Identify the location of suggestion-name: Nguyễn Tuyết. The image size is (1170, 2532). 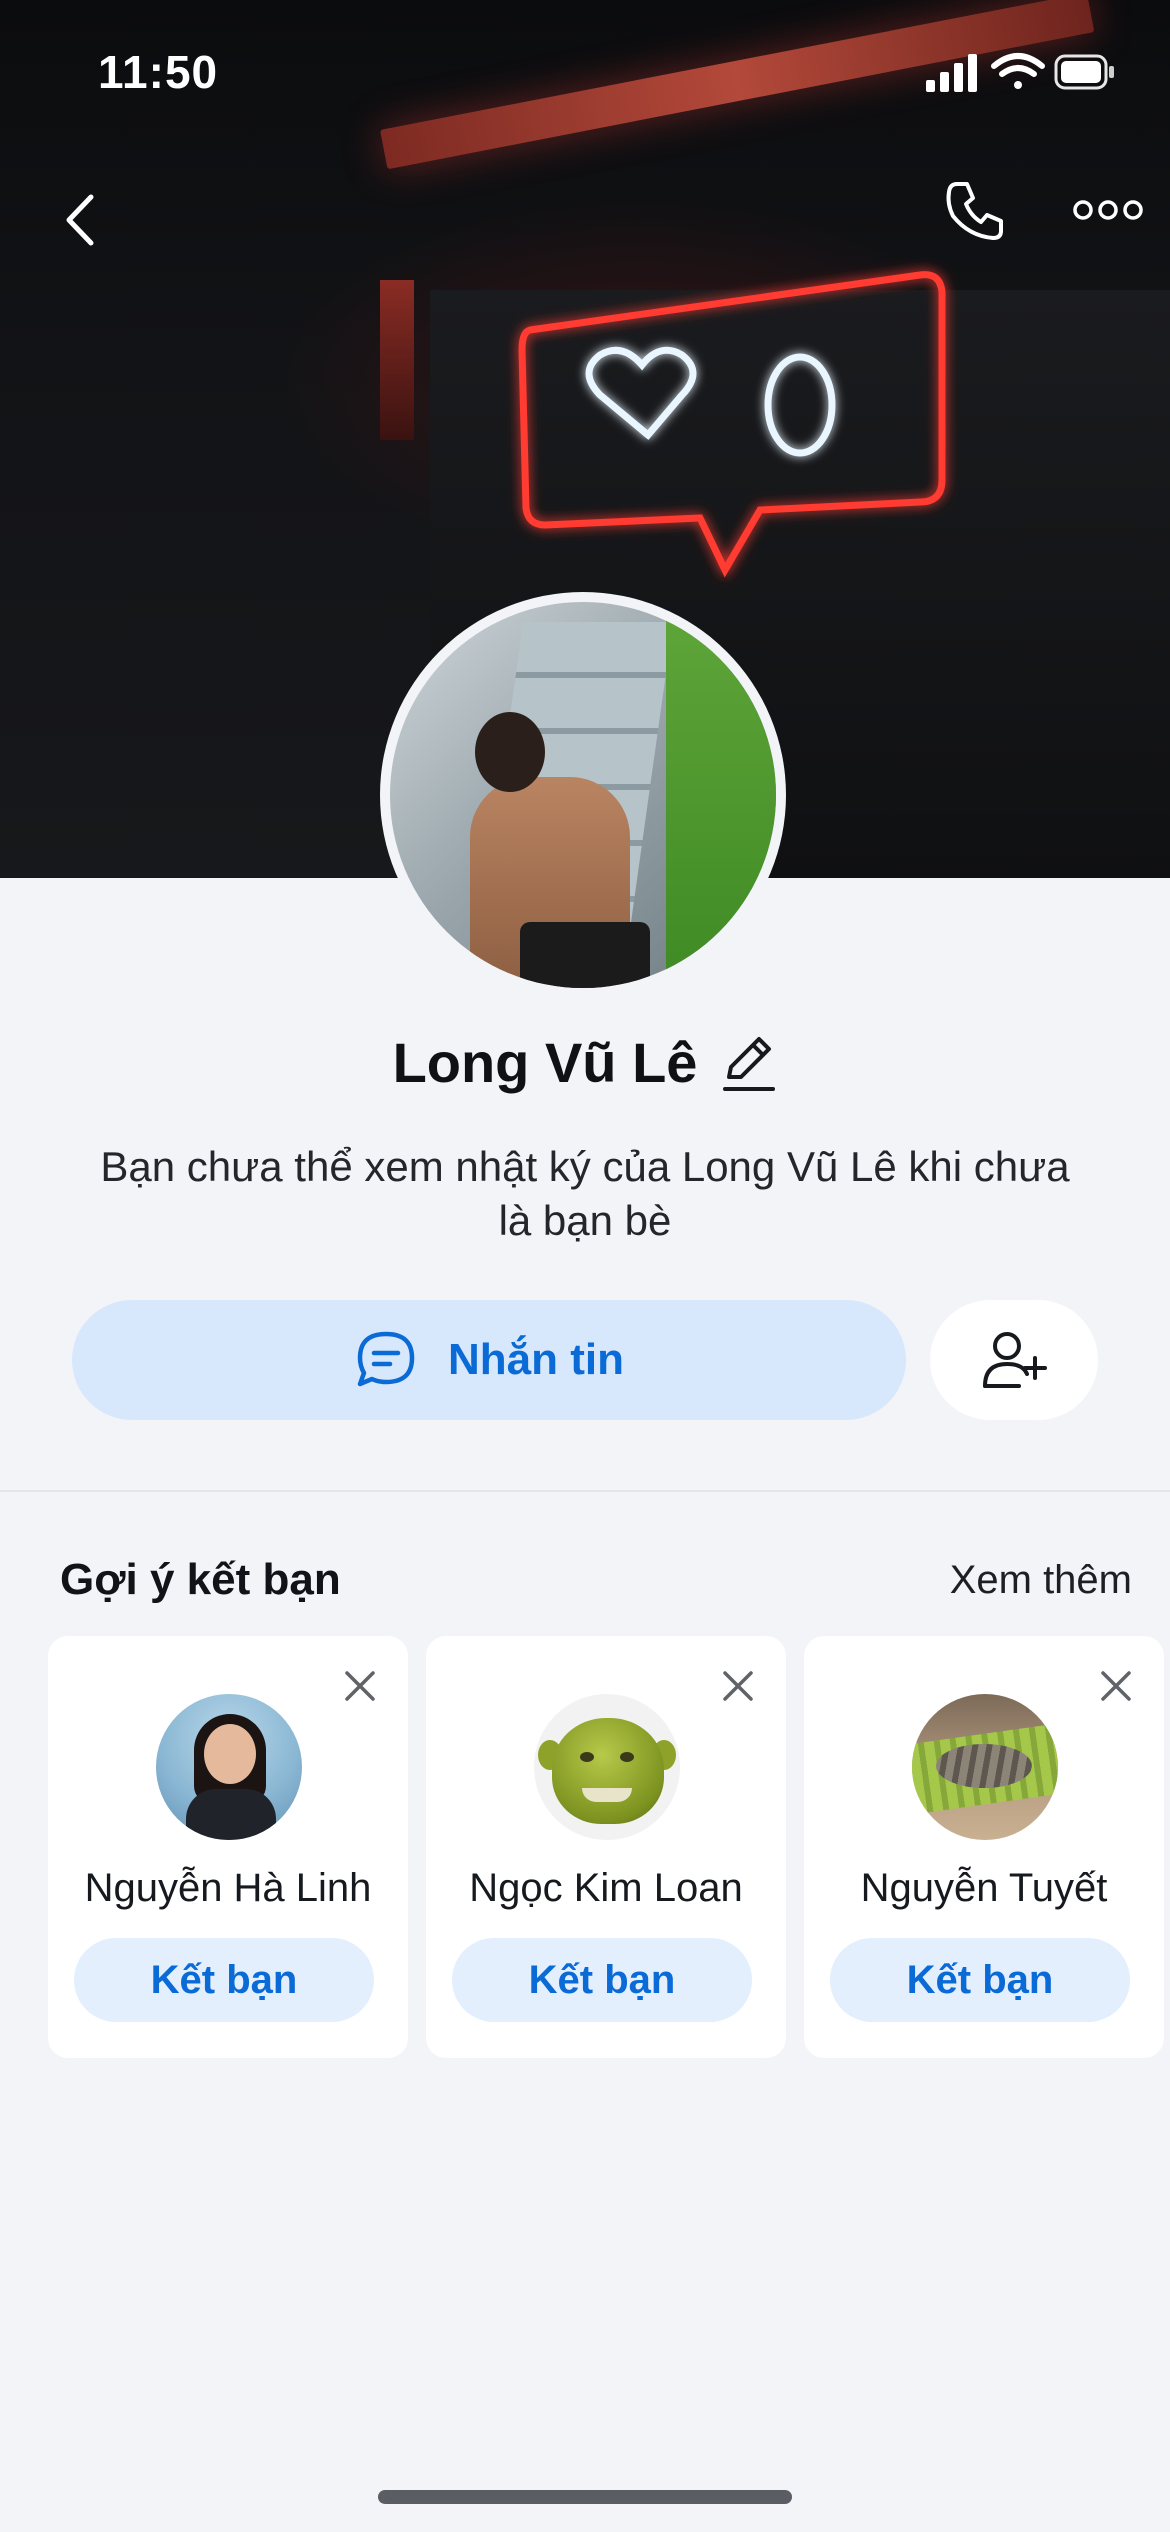
(984, 1888).